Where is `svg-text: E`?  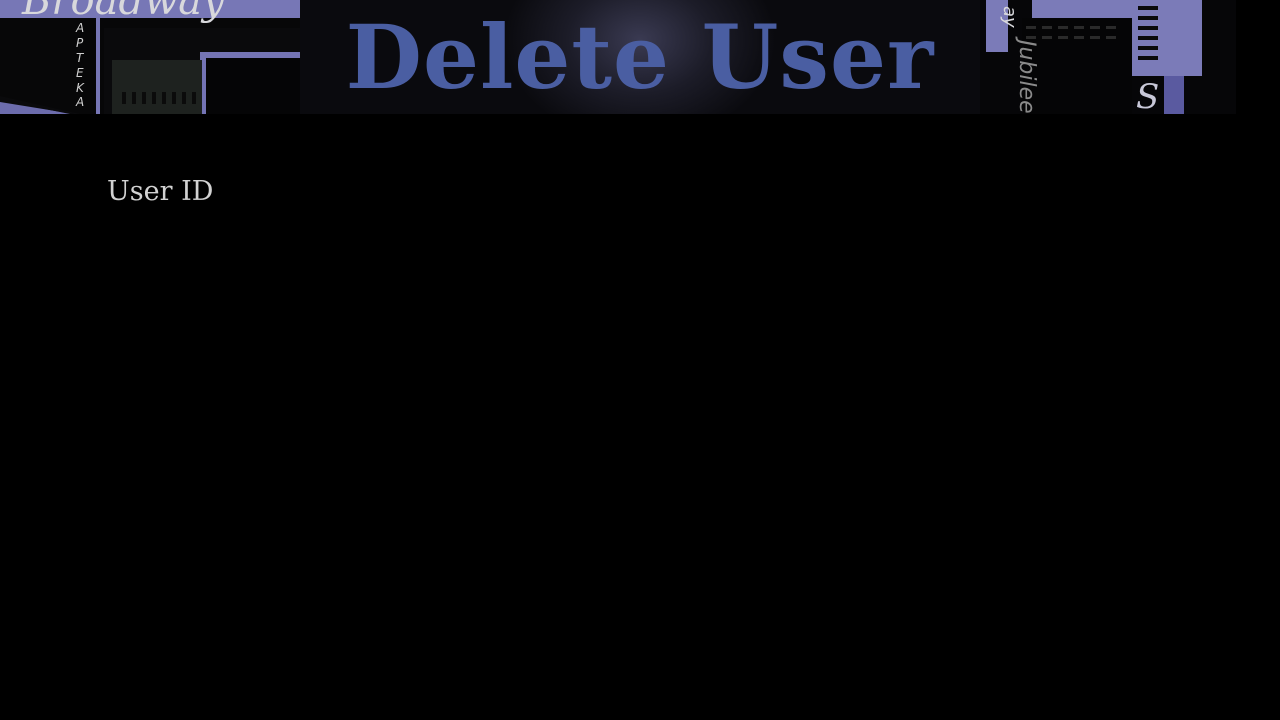
svg-text: E is located at coordinates (80, 73).